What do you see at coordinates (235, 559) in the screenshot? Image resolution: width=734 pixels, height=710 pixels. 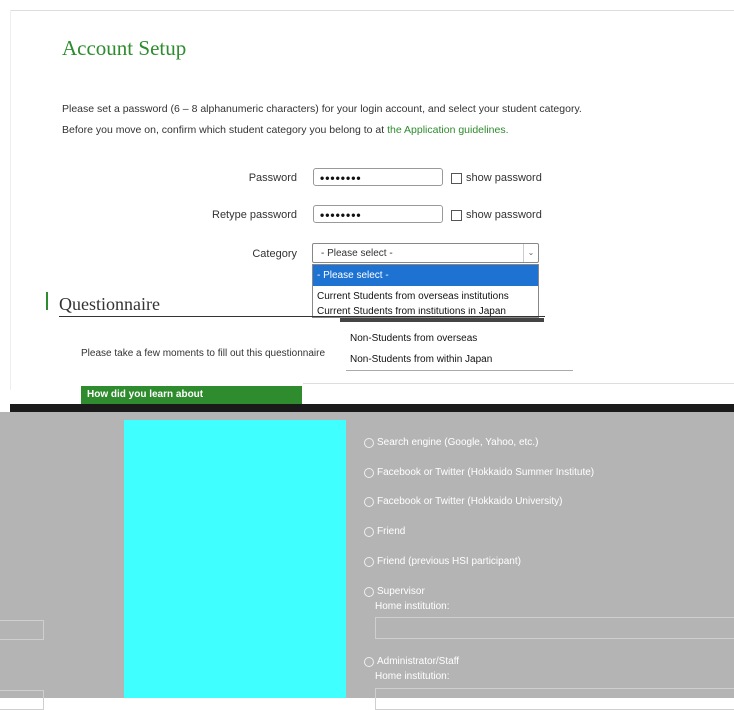 I see `cyan-block` at bounding box center [235, 559].